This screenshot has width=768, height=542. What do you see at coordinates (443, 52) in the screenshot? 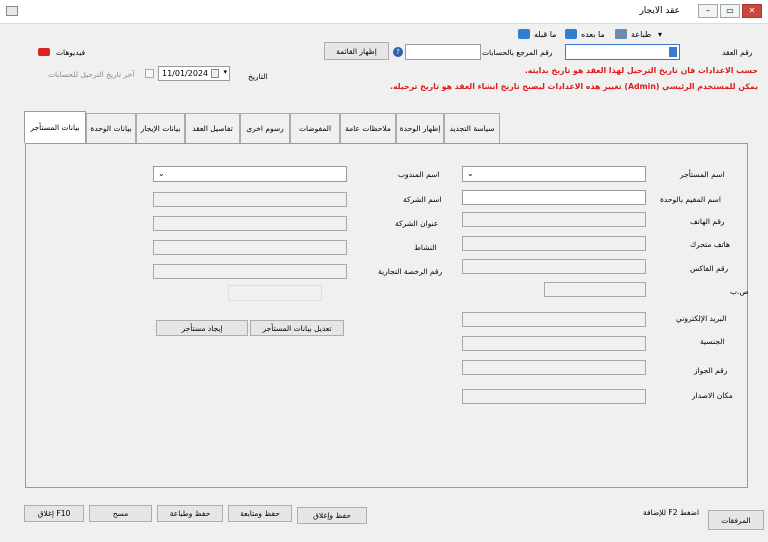
I see `ref-no-input` at bounding box center [443, 52].